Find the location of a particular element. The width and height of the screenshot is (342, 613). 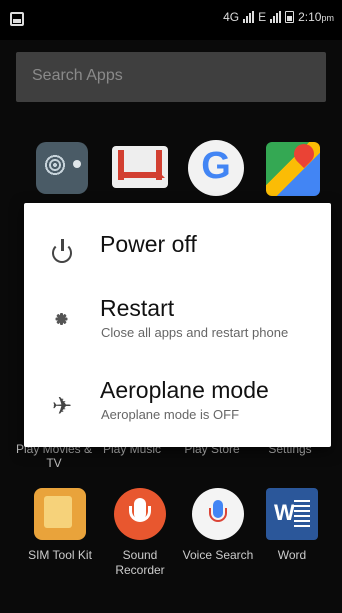

sim-toolkit-icon is located at coordinates (60, 514).